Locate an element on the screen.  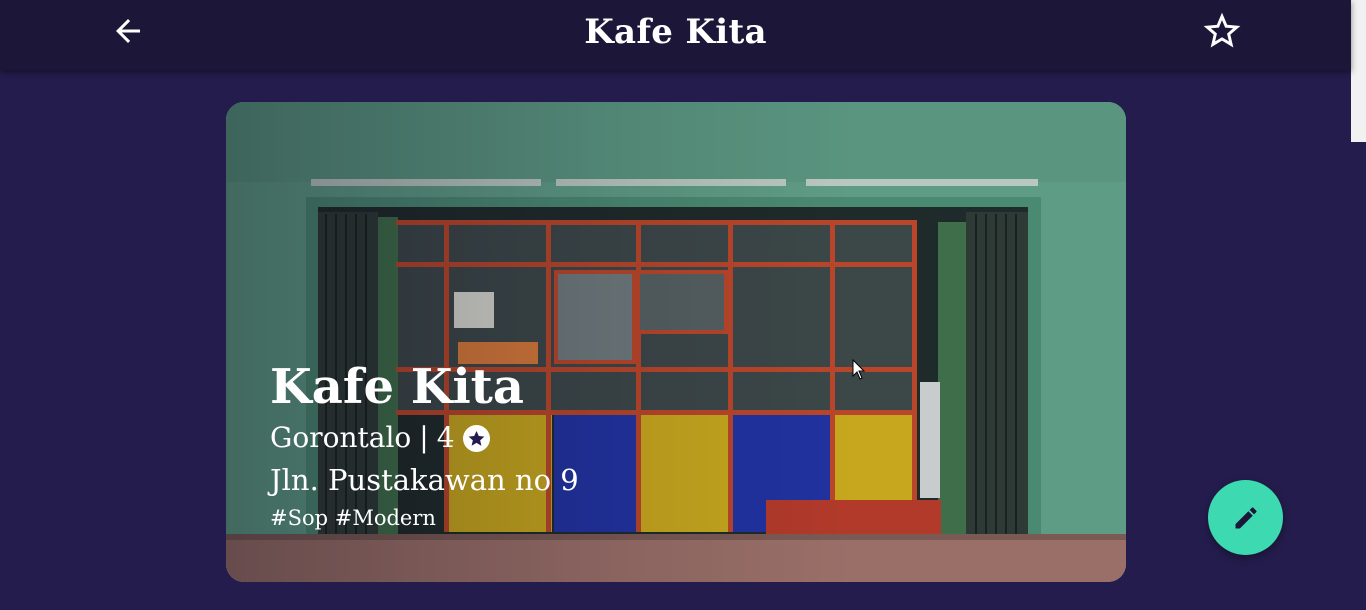
favorite-button is located at coordinates (1222, 31).